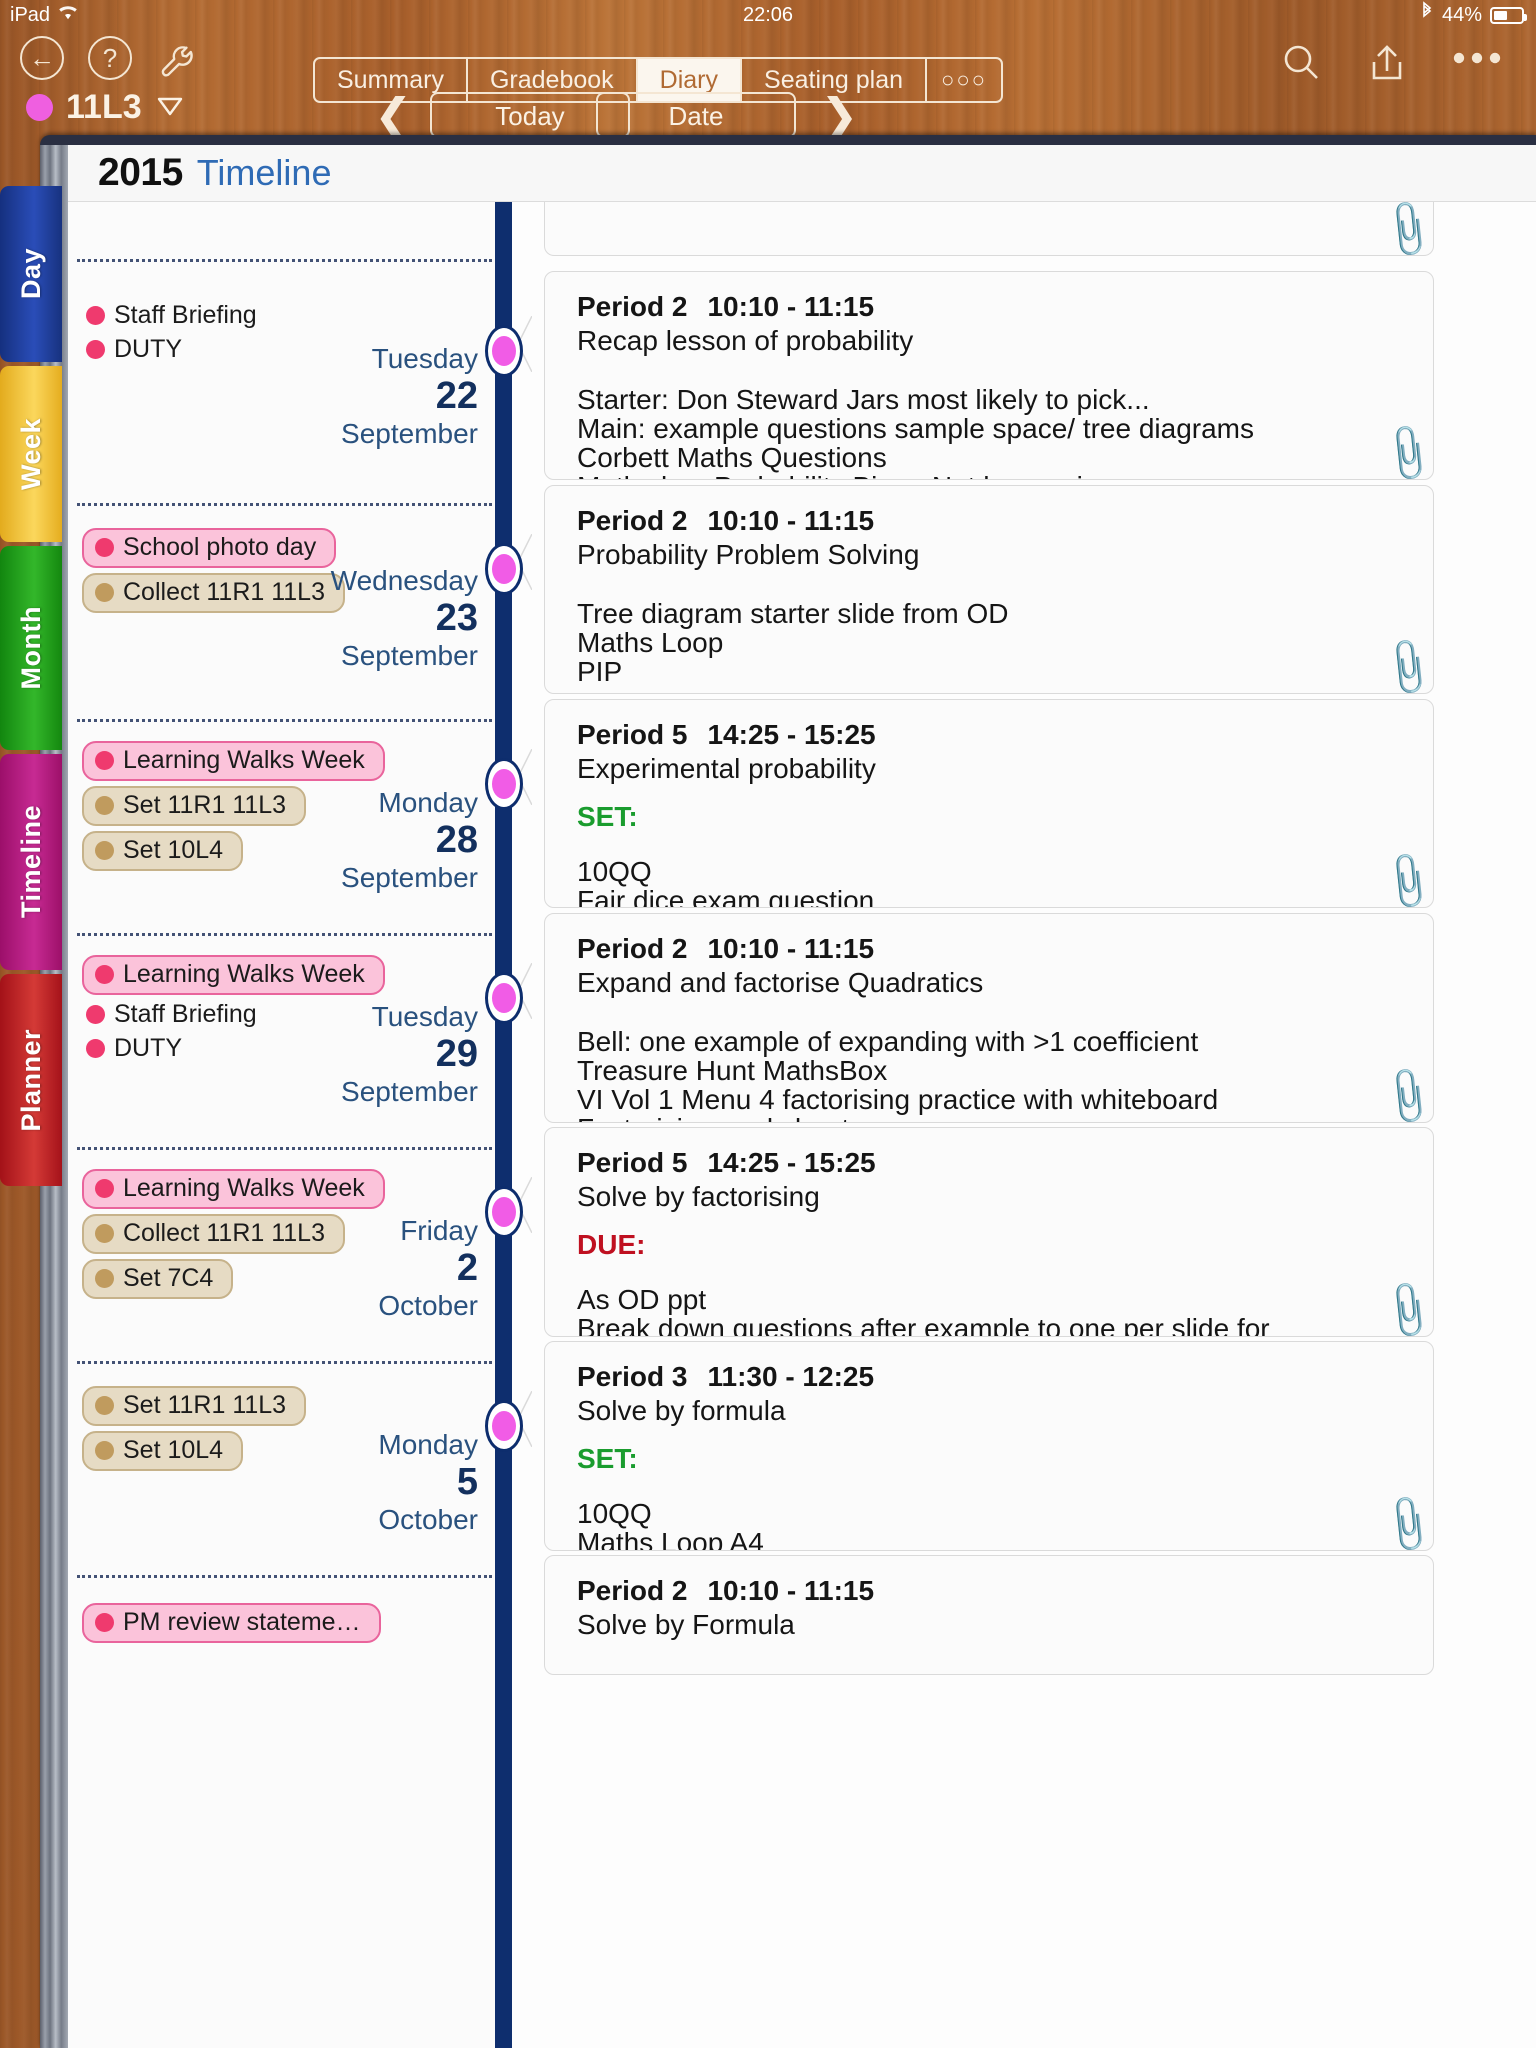  Describe the element at coordinates (31, 274) in the screenshot. I see `sidebar-item-day: Day` at that location.